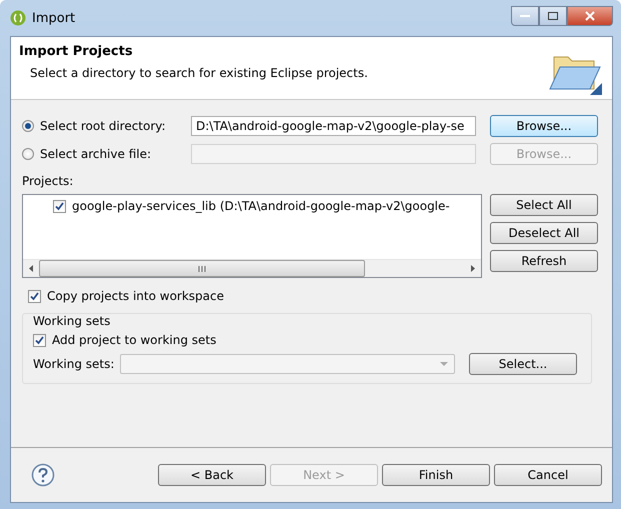 The height and width of the screenshot is (509, 621). What do you see at coordinates (544, 233) in the screenshot?
I see `list-action-button: Deselect All` at bounding box center [544, 233].